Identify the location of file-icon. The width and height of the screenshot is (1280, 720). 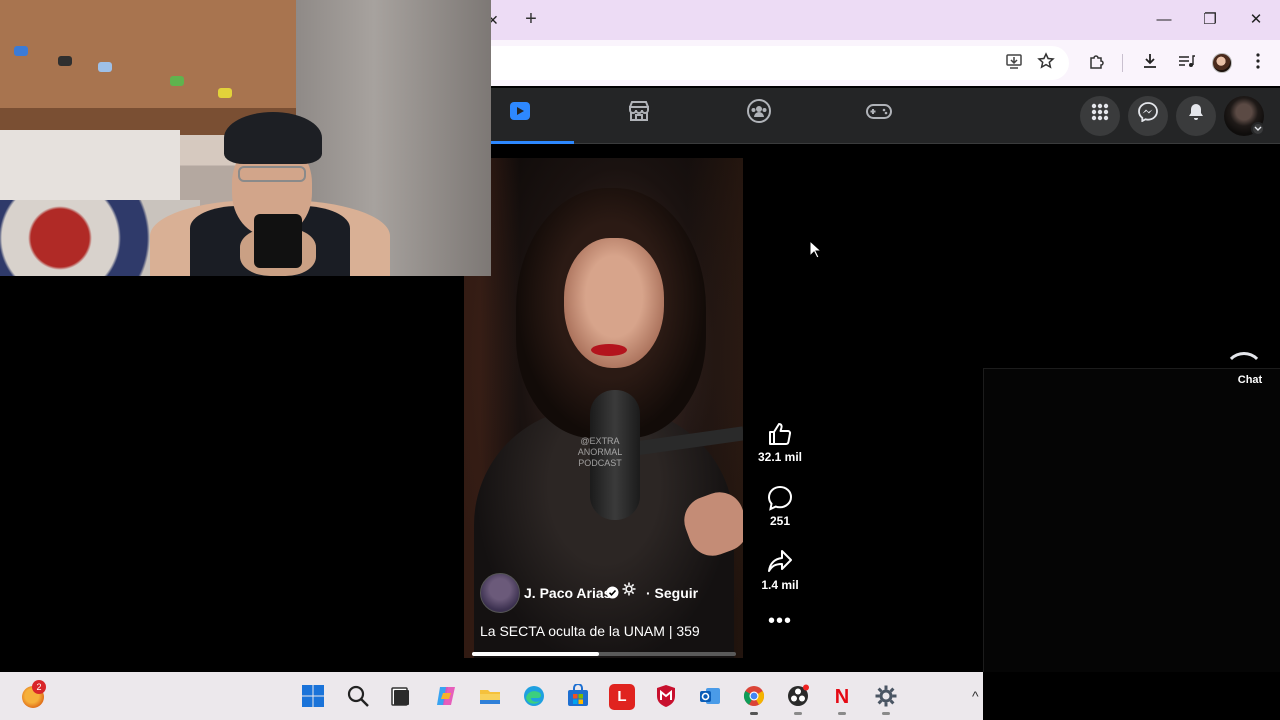
(400, 697).